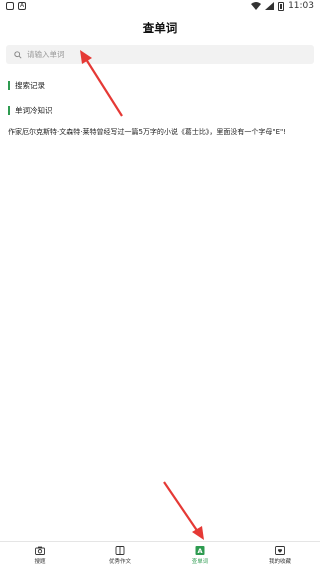 The width and height of the screenshot is (320, 569). Describe the element at coordinates (279, 562) in the screenshot. I see `tab-label: 我的收藏` at that location.